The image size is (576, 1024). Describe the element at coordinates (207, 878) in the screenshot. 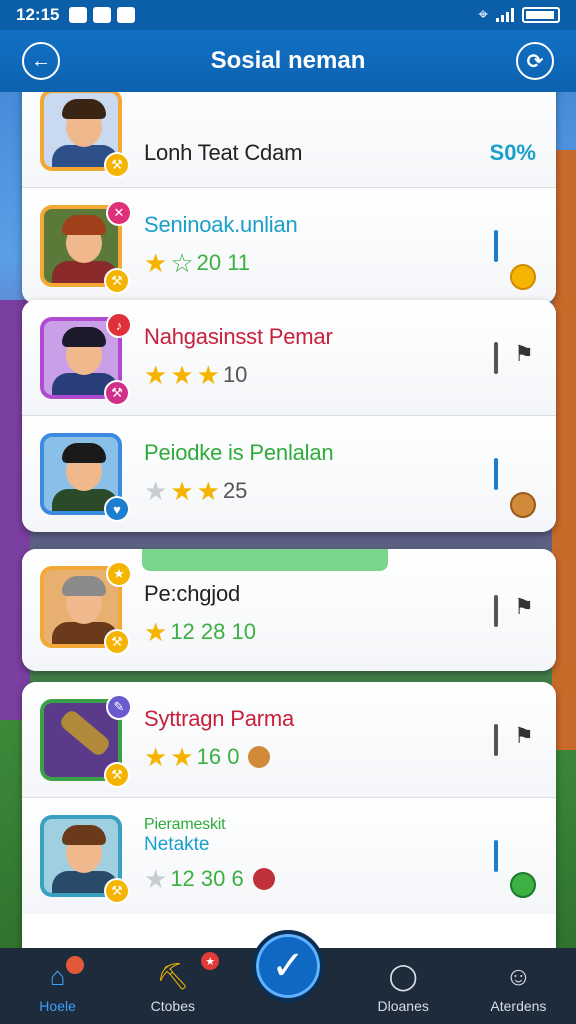

I see `score: 12 30 6` at that location.